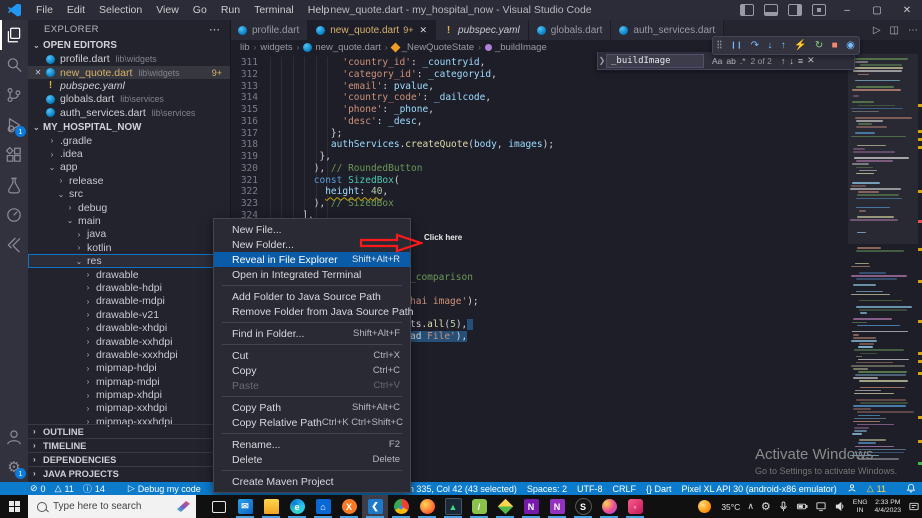 The image size is (922, 518). Describe the element at coordinates (453, 506) in the screenshot. I see `taskbar-emulator-icon: ▲` at that location.